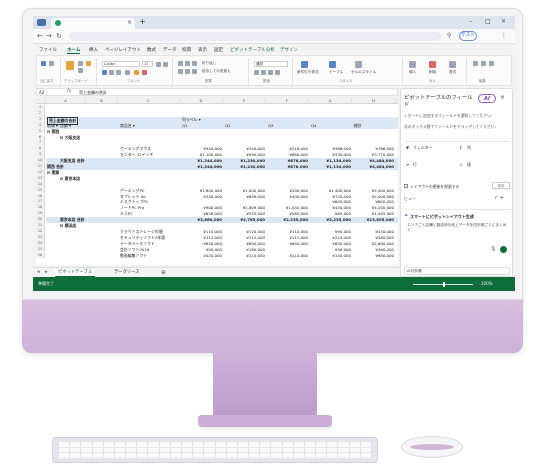  I want to click on url-field, so click(255, 36).